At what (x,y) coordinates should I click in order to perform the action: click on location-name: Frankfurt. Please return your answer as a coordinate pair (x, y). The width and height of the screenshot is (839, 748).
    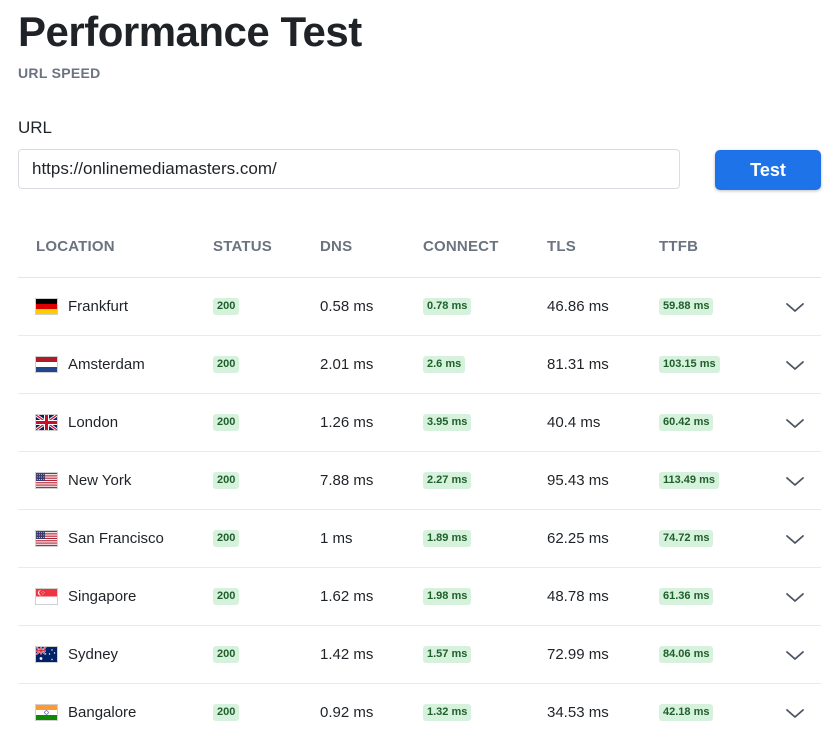
    Looking at the image, I should click on (98, 306).